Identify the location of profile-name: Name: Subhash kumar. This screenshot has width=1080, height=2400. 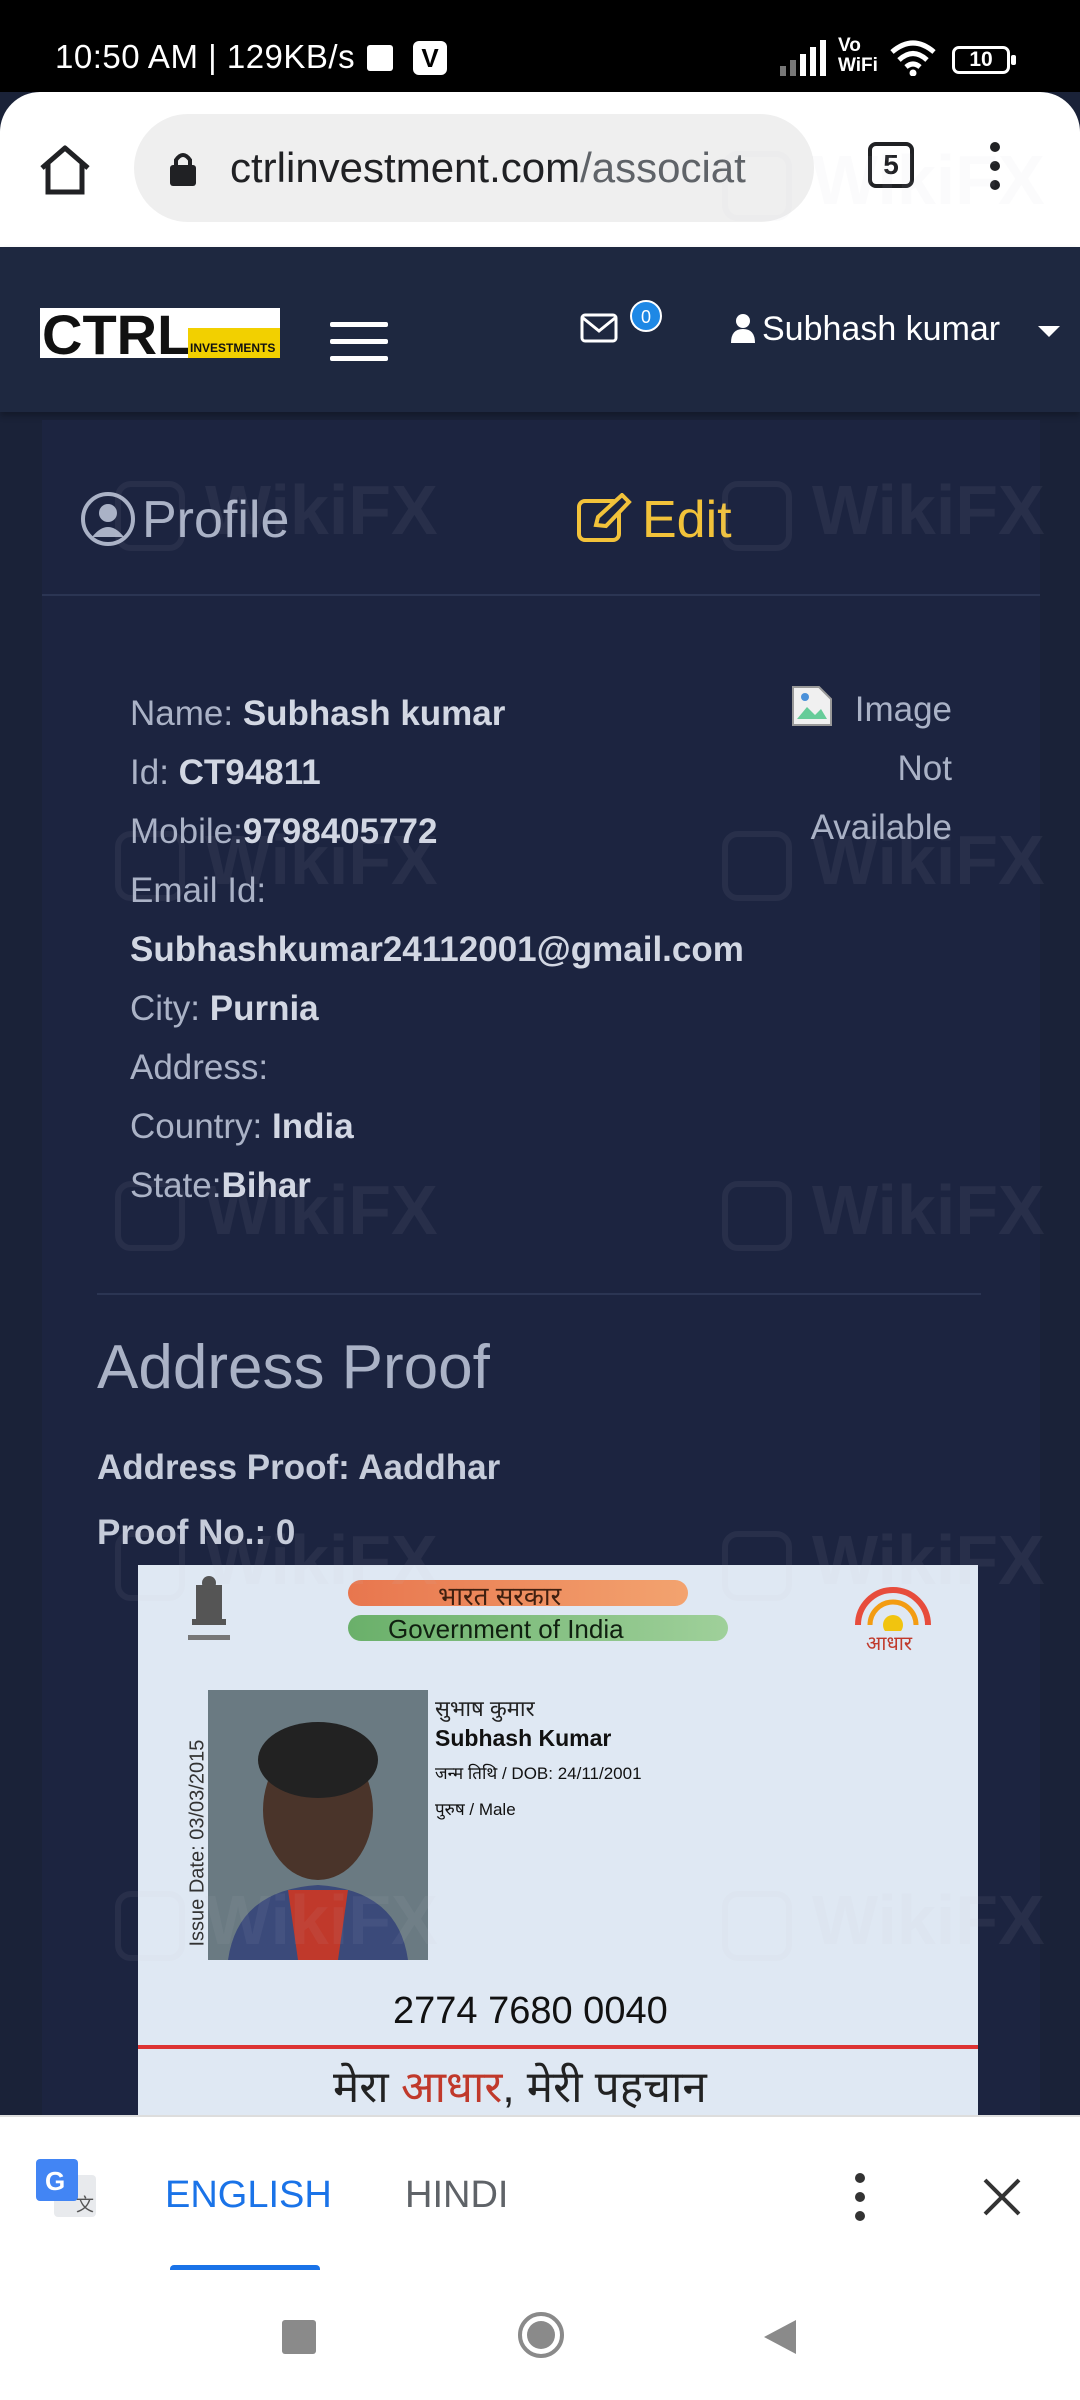
(318, 713).